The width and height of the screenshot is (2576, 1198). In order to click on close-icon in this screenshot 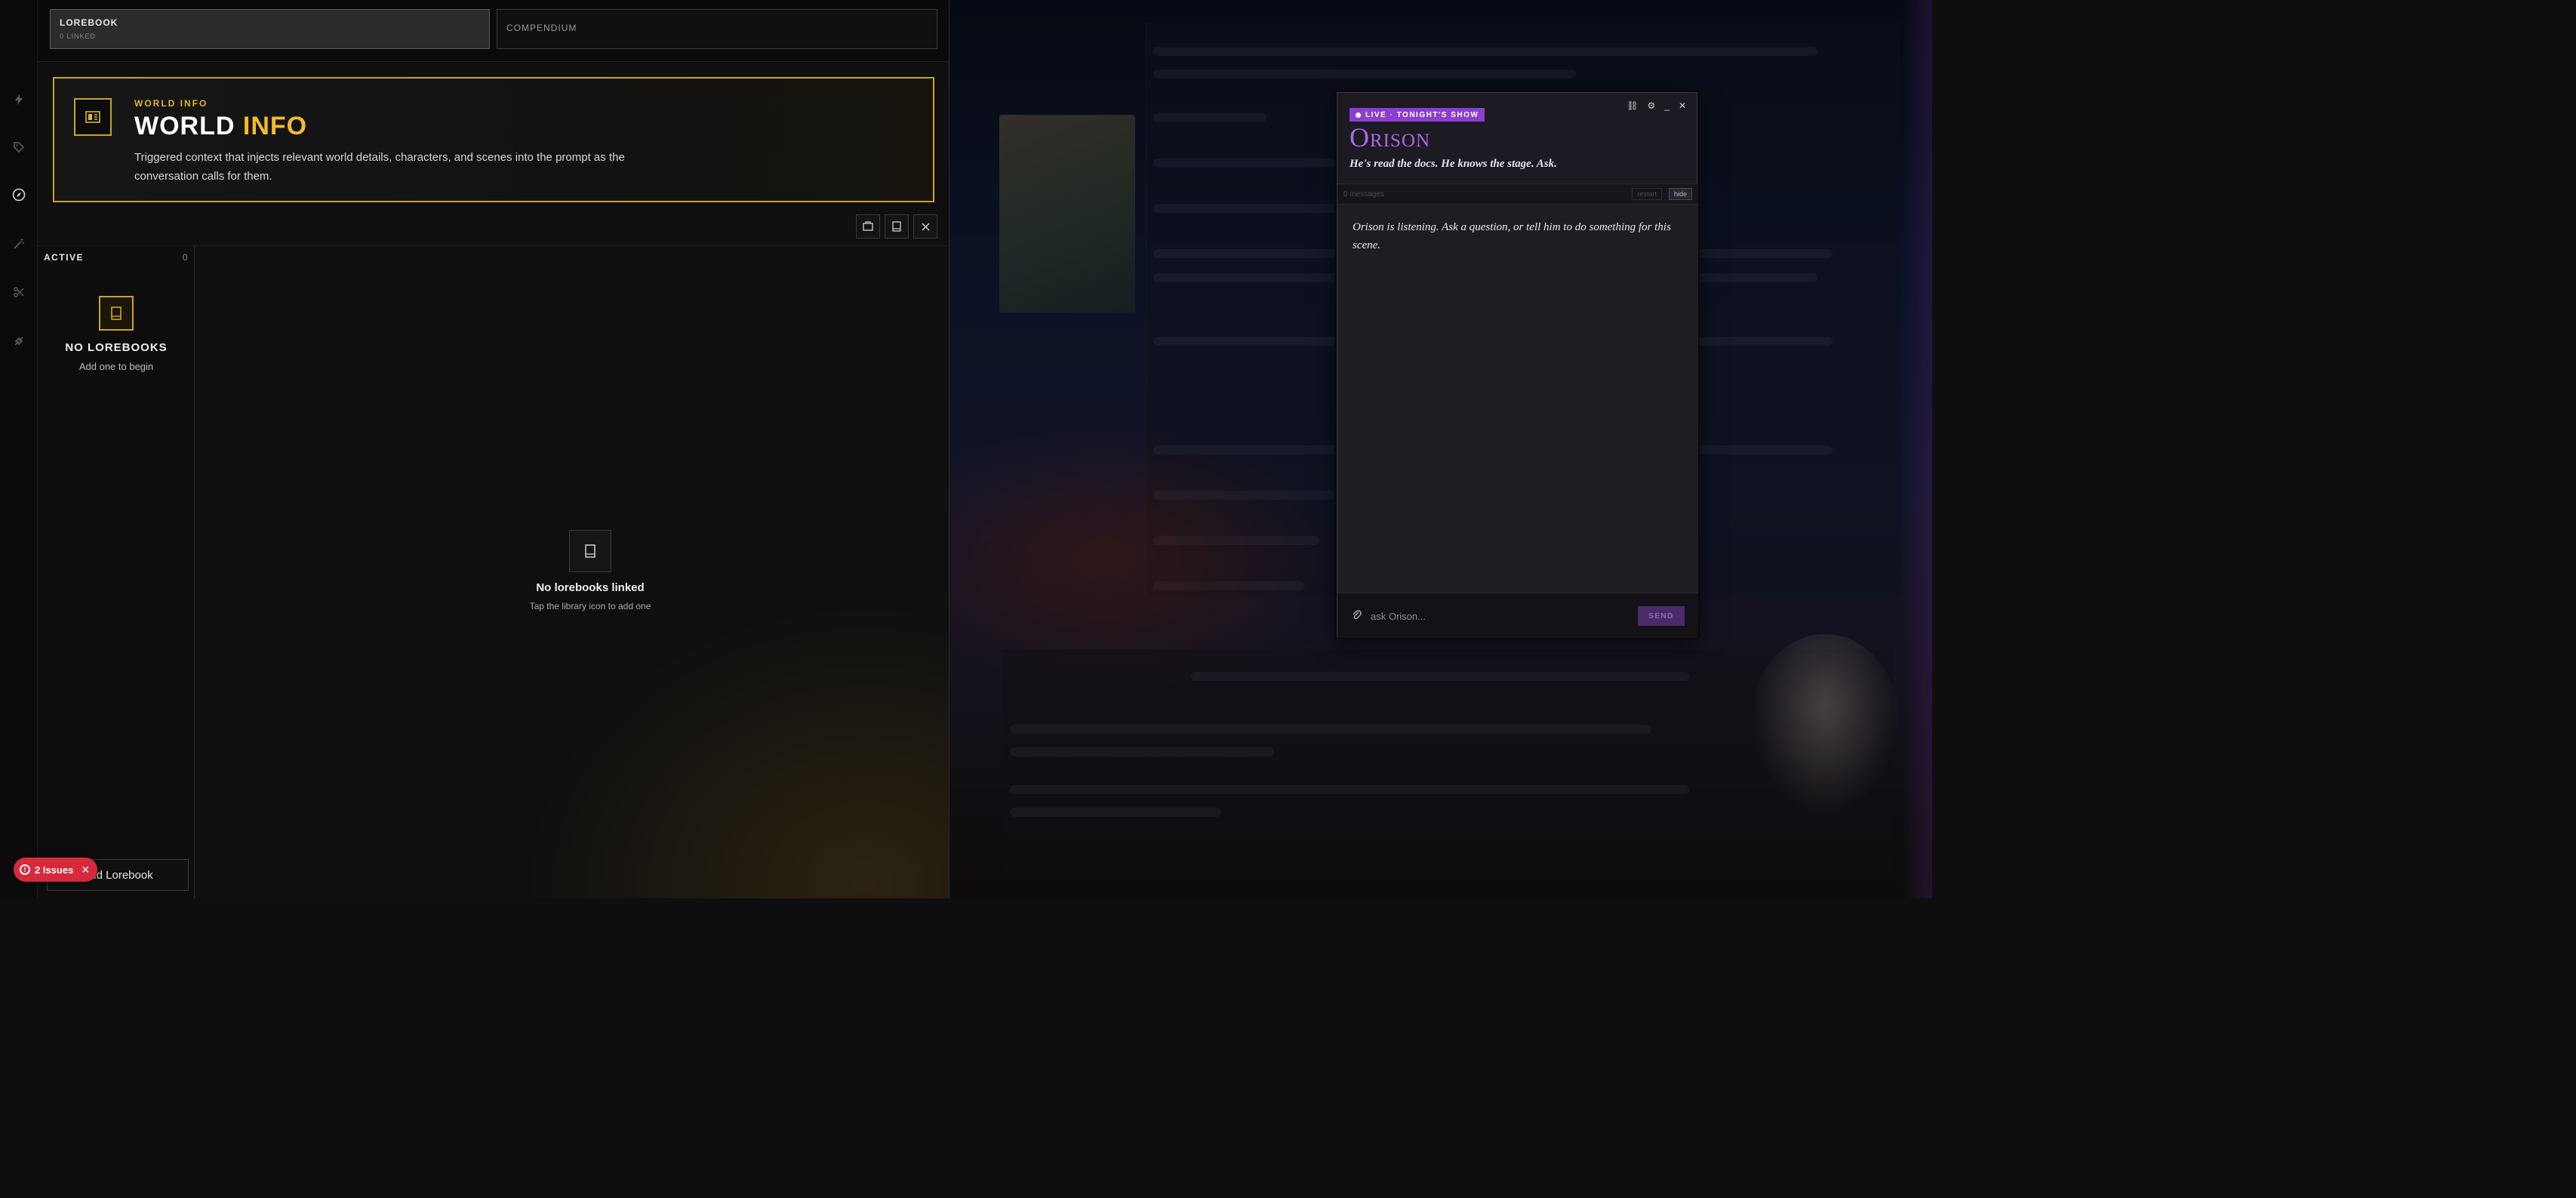, I will do `click(926, 226)`.